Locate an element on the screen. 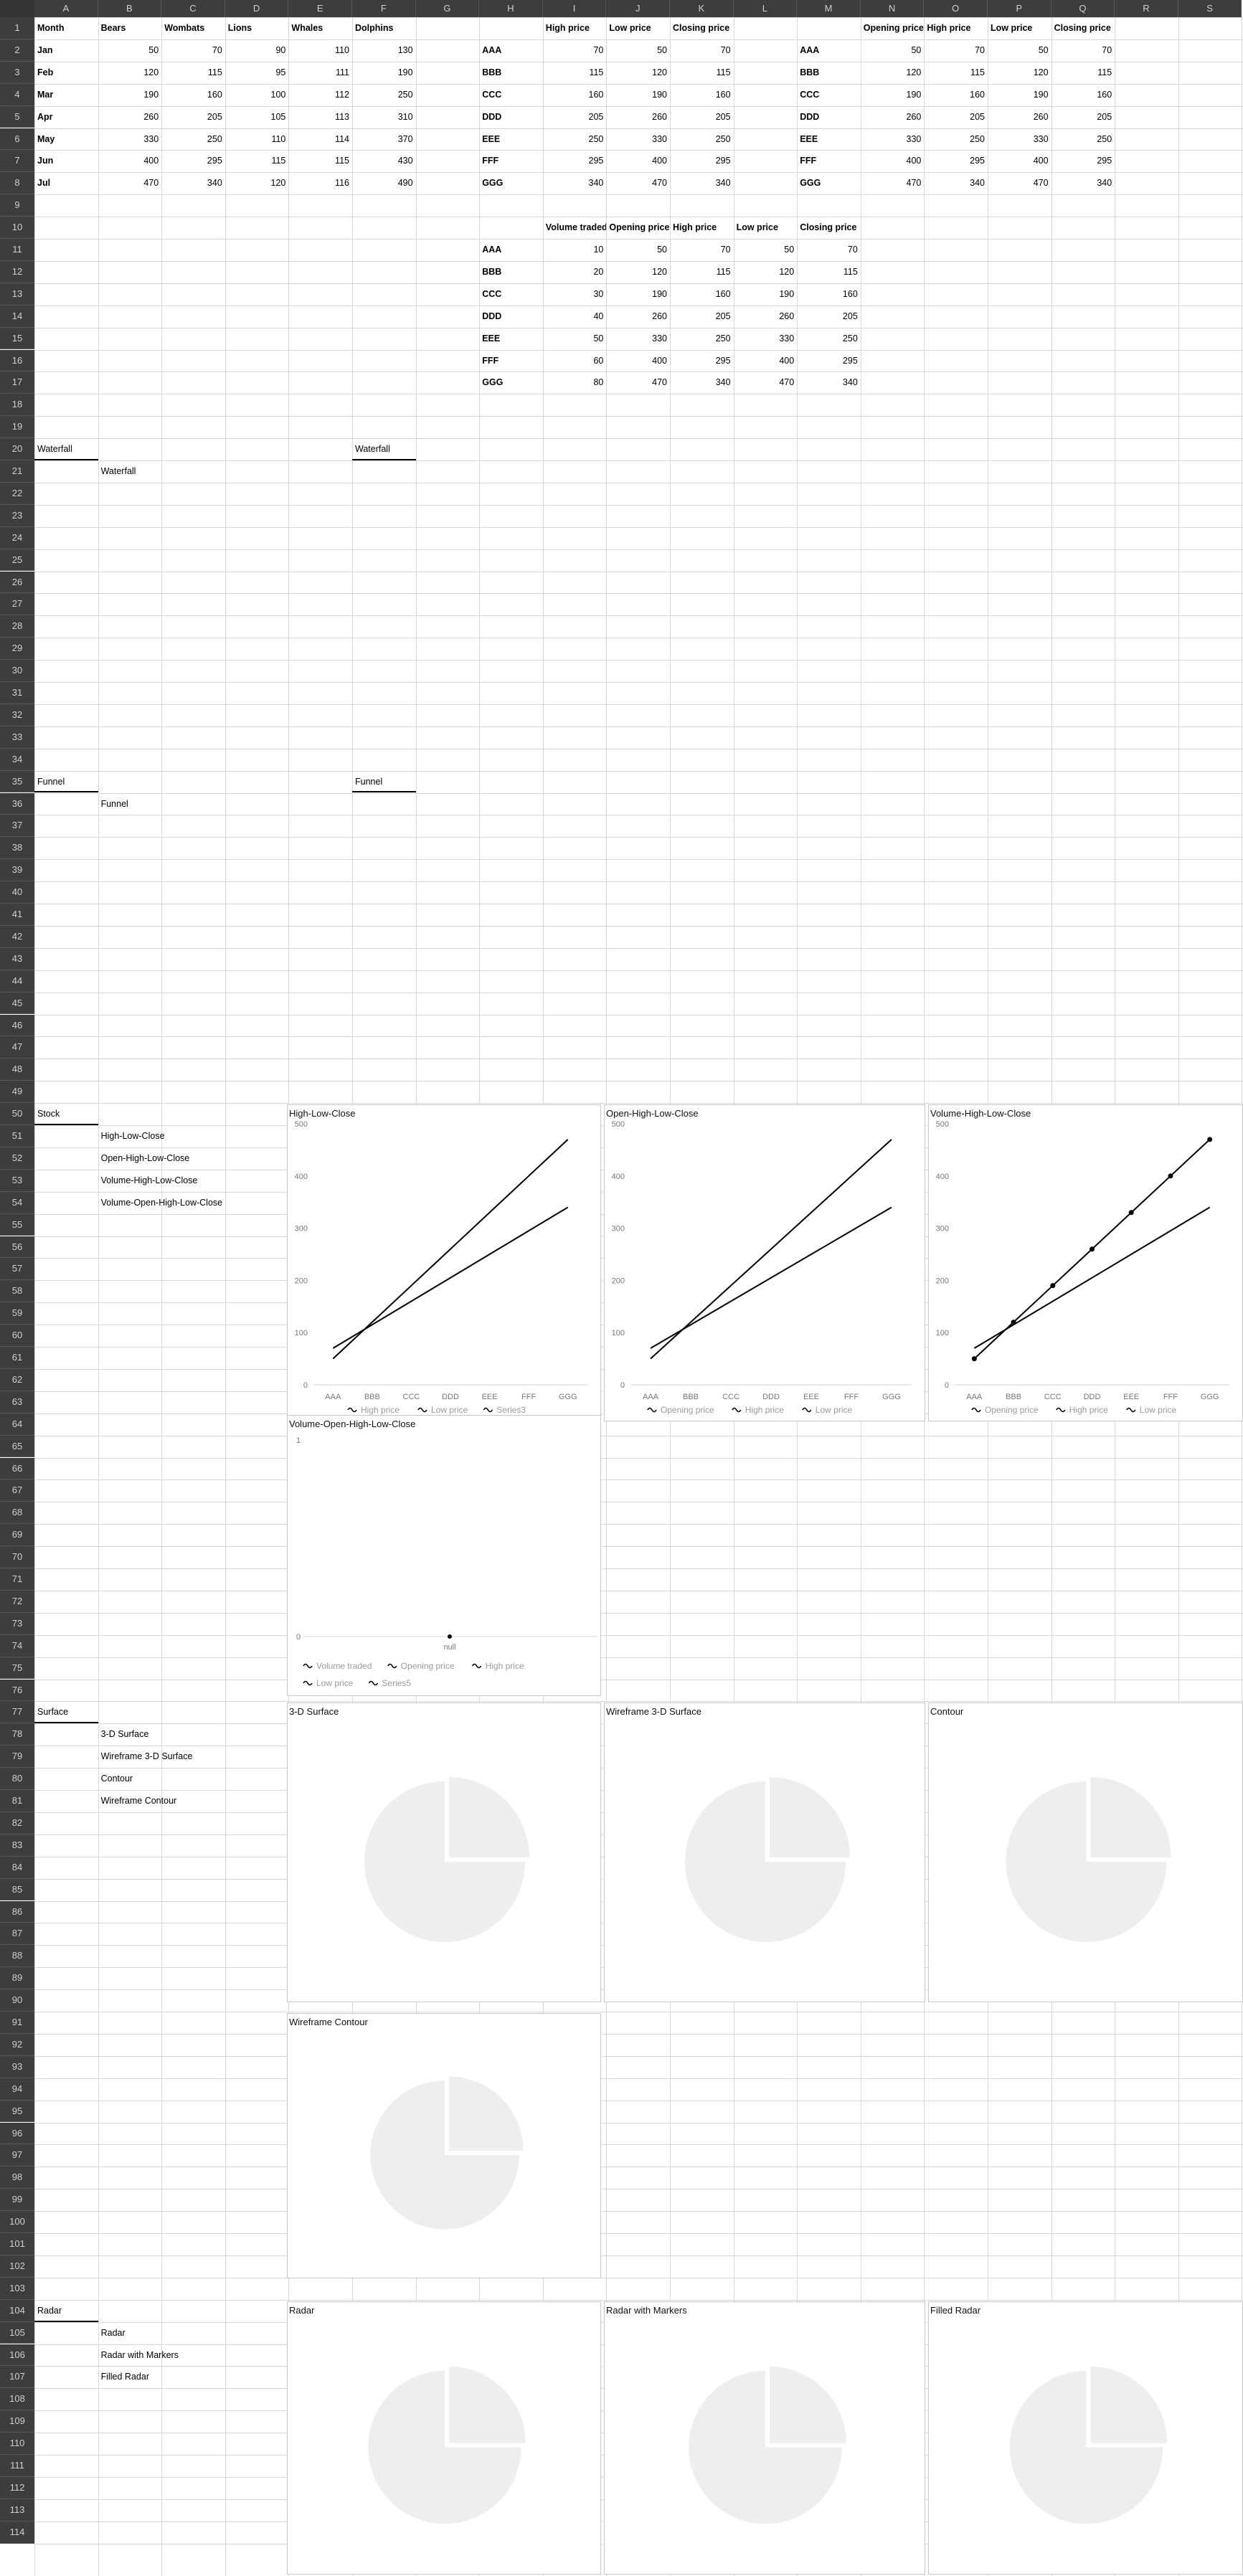 This screenshot has height=2576, width=1243. row-header: 105 is located at coordinates (17, 2332).